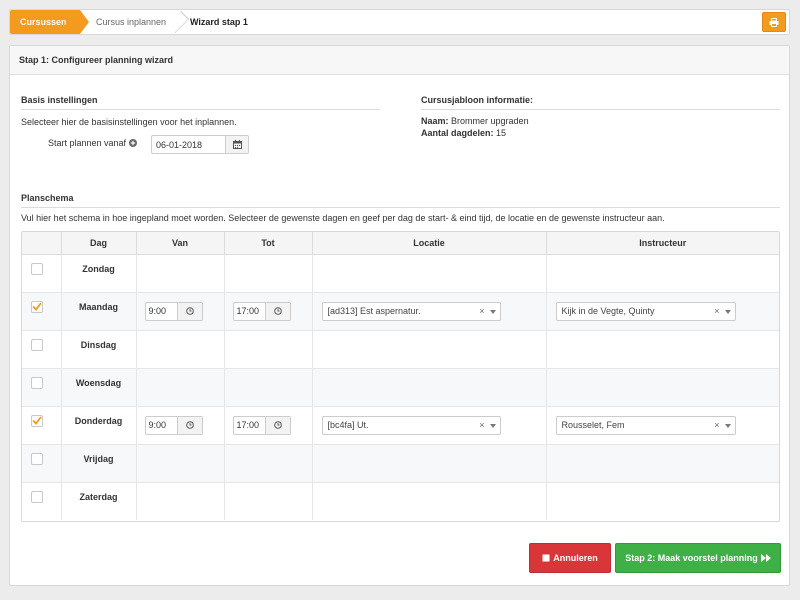 Image resolution: width=800 pixels, height=600 pixels. I want to click on plus-circle-icon, so click(132, 143).